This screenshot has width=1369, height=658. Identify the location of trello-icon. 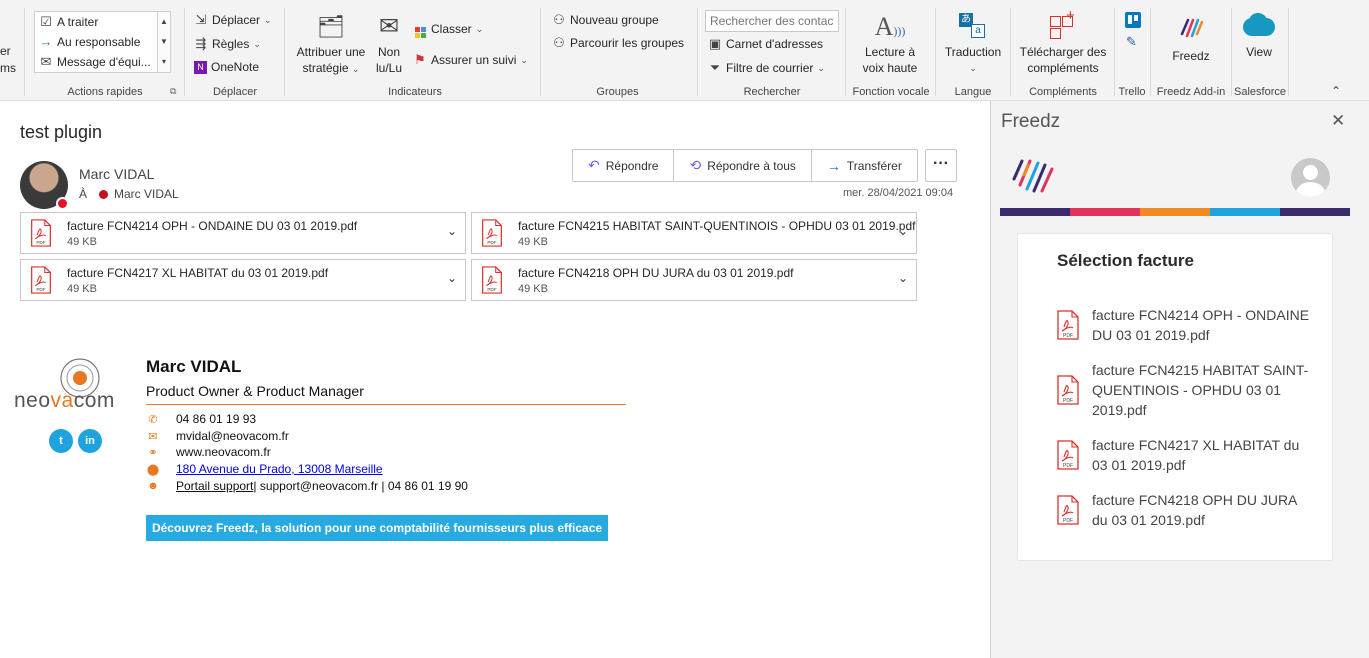
(1133, 20).